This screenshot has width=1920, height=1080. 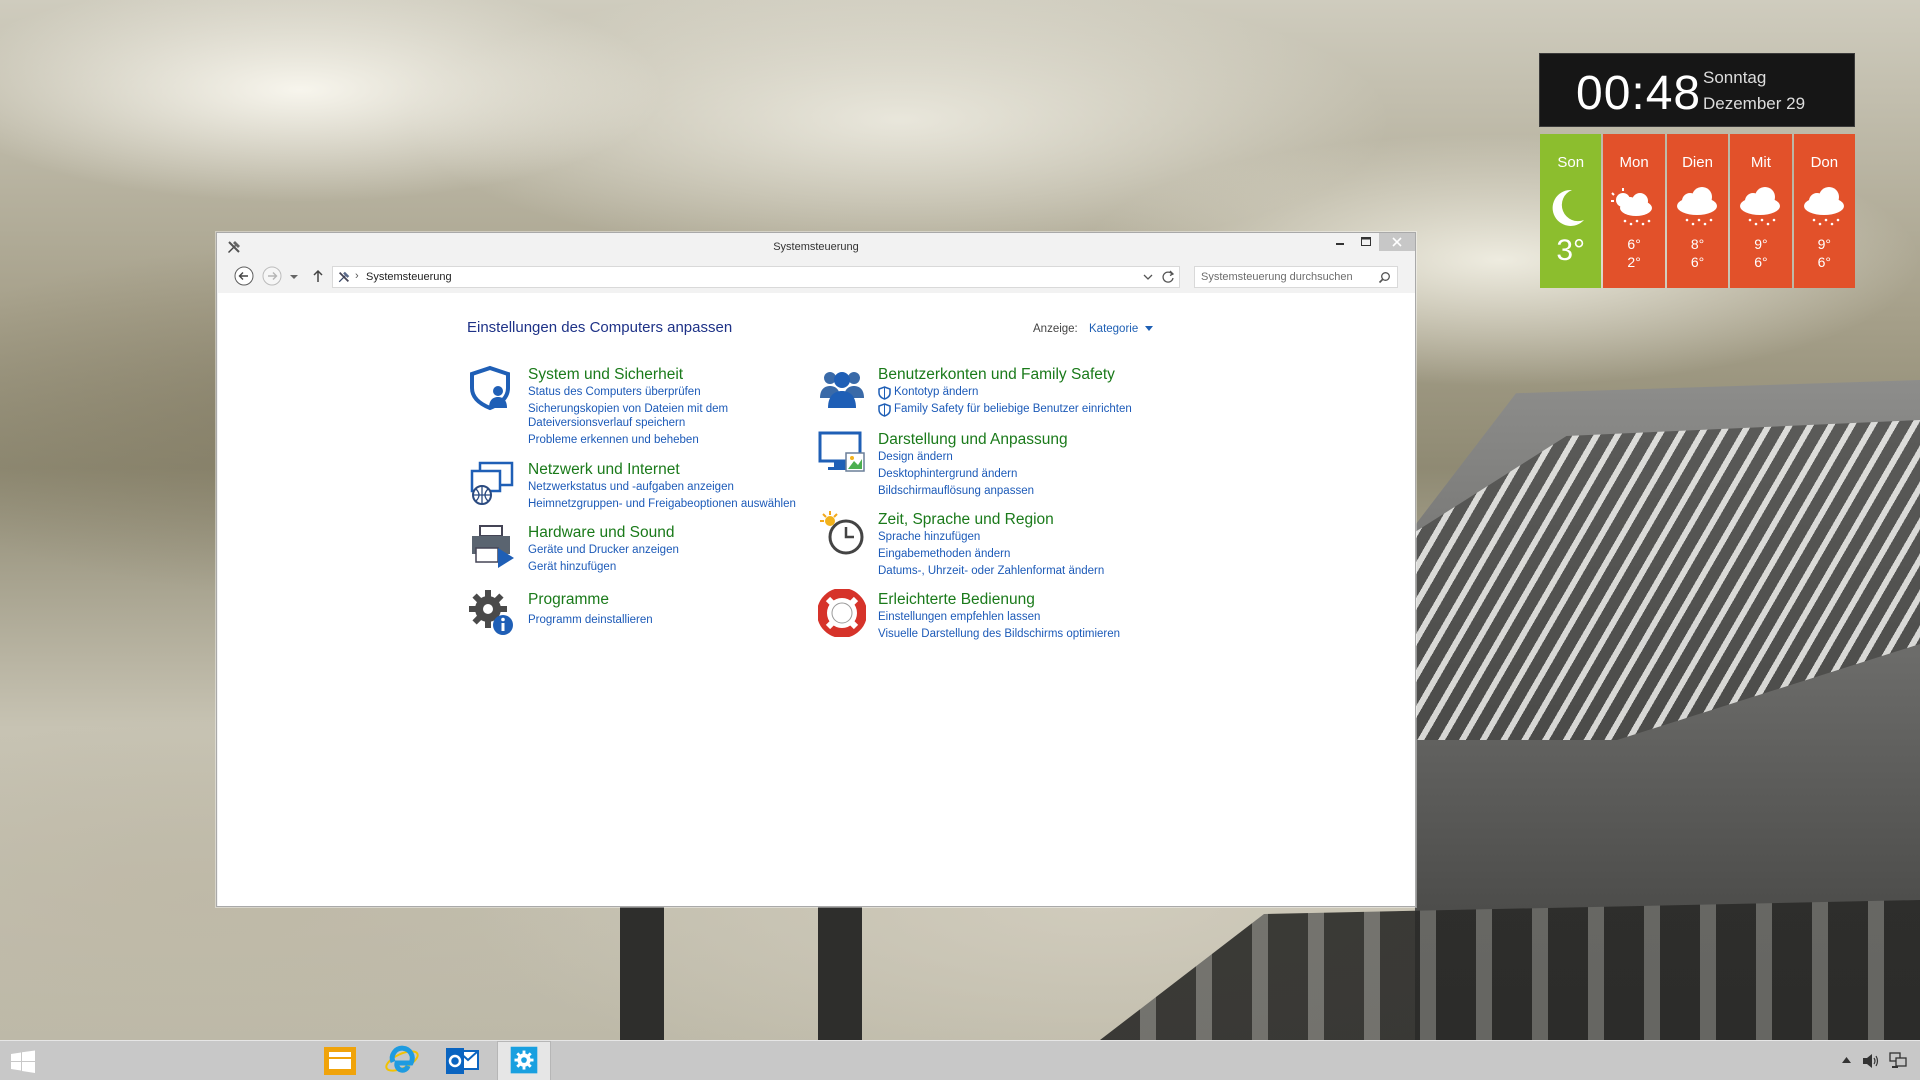 I want to click on close-button, so click(x=1397, y=242).